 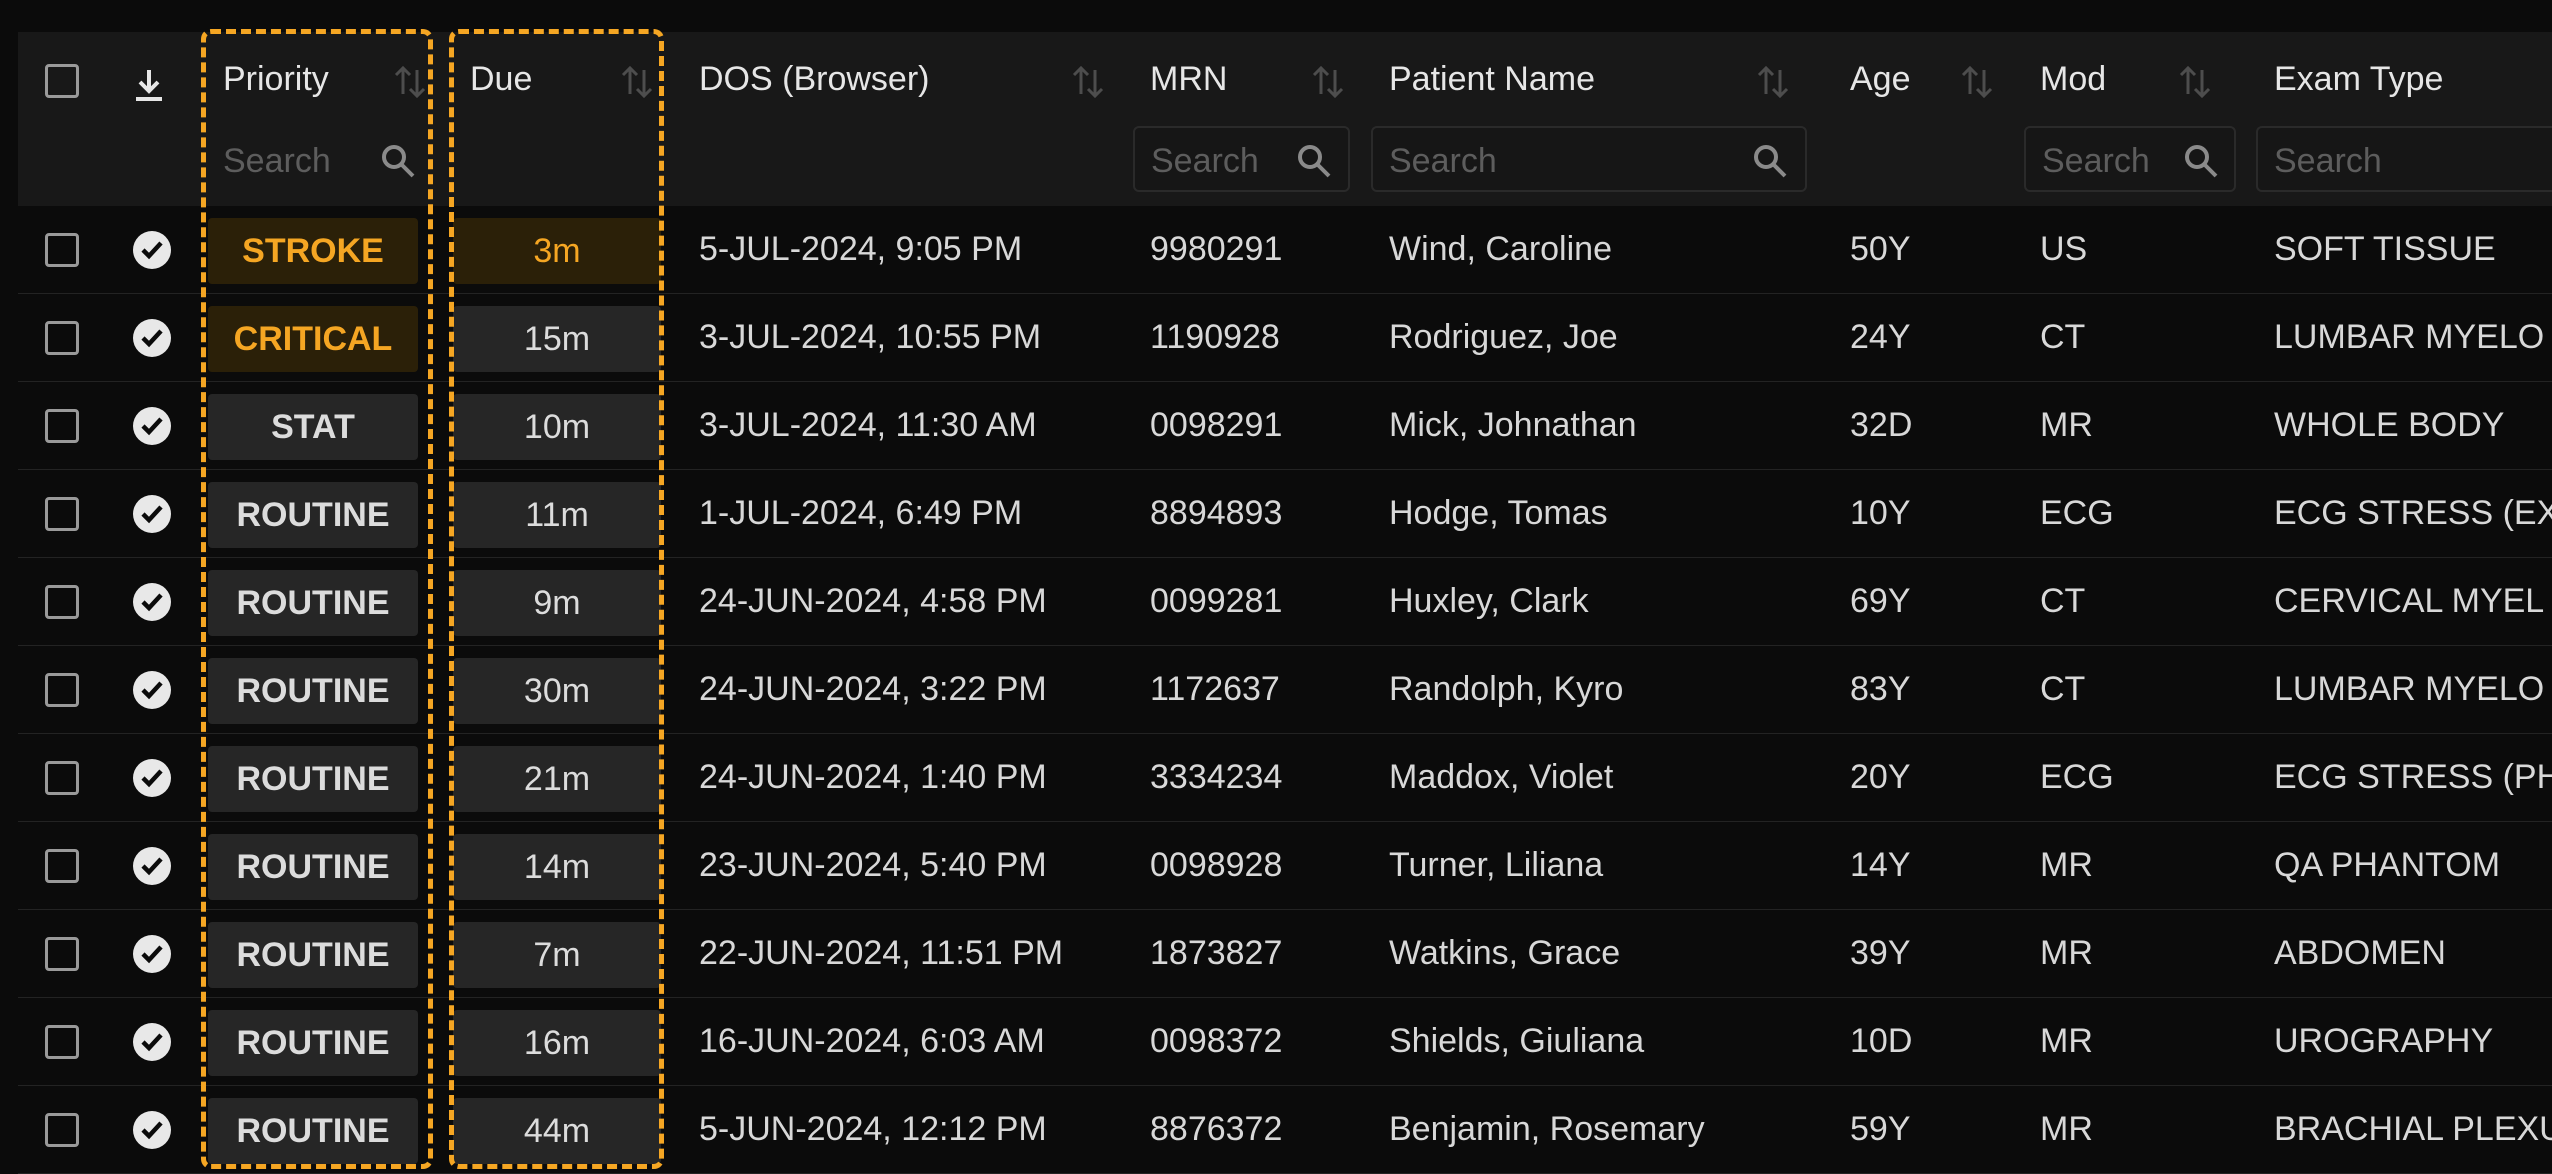 What do you see at coordinates (873, 777) in the screenshot?
I see `dos-cell: 24-JUN-2024, 1:40 PM` at bounding box center [873, 777].